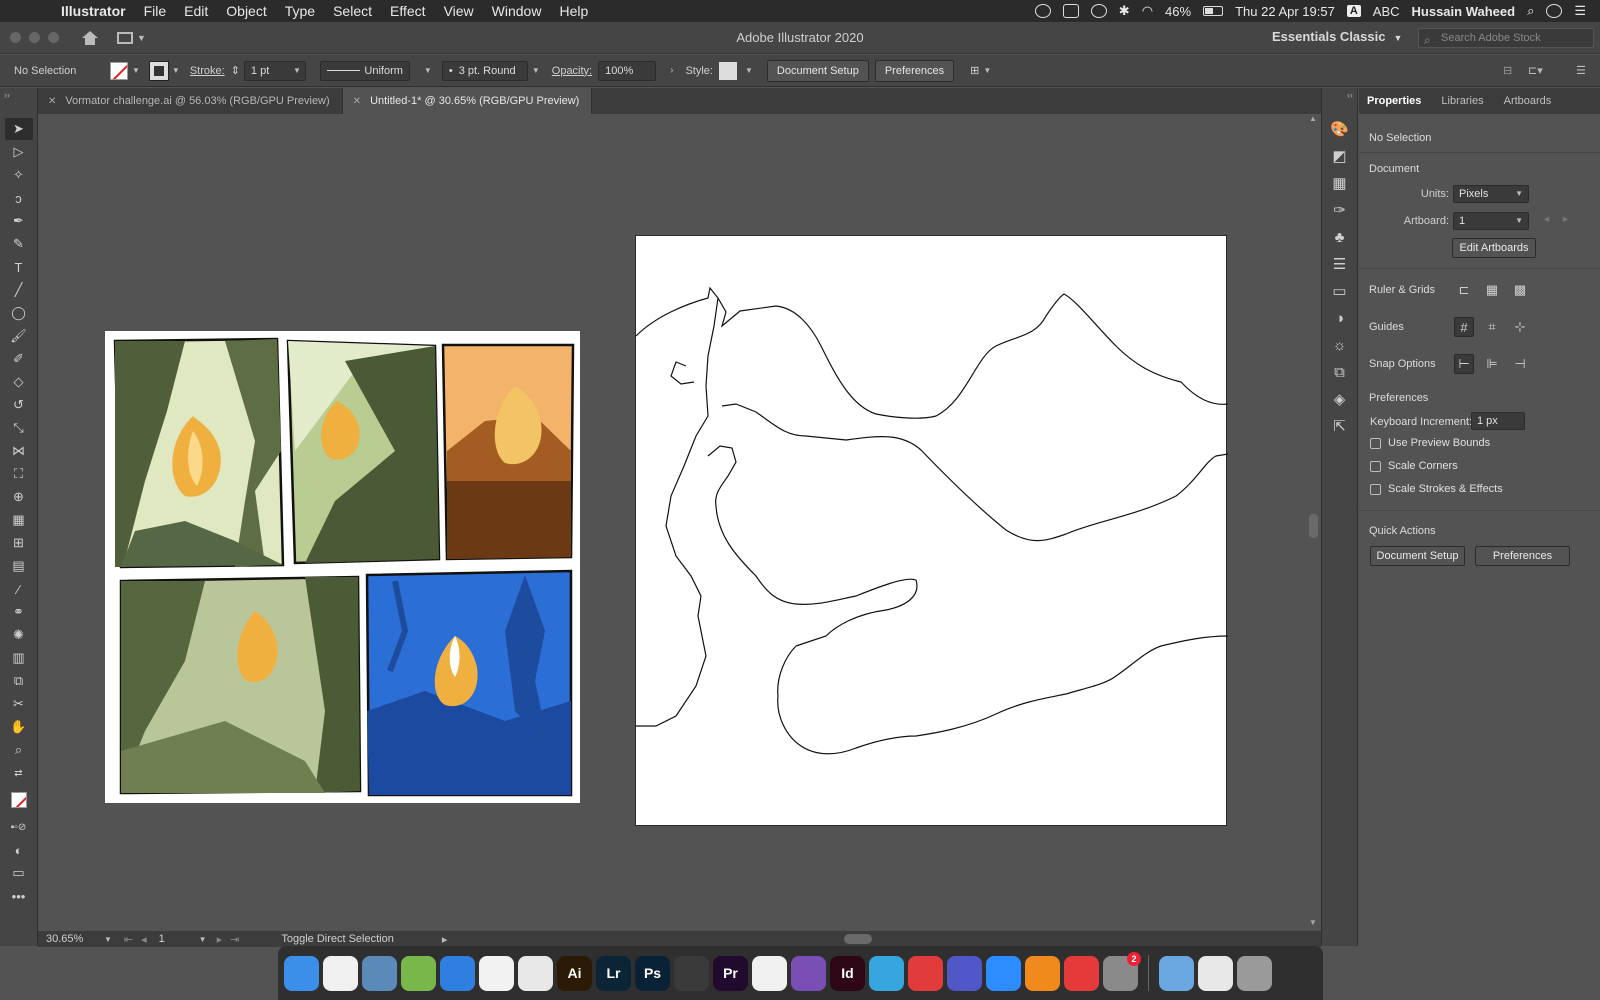 Image resolution: width=1600 pixels, height=1000 pixels. Describe the element at coordinates (1003, 973) in the screenshot. I see `zoom-icon` at that location.